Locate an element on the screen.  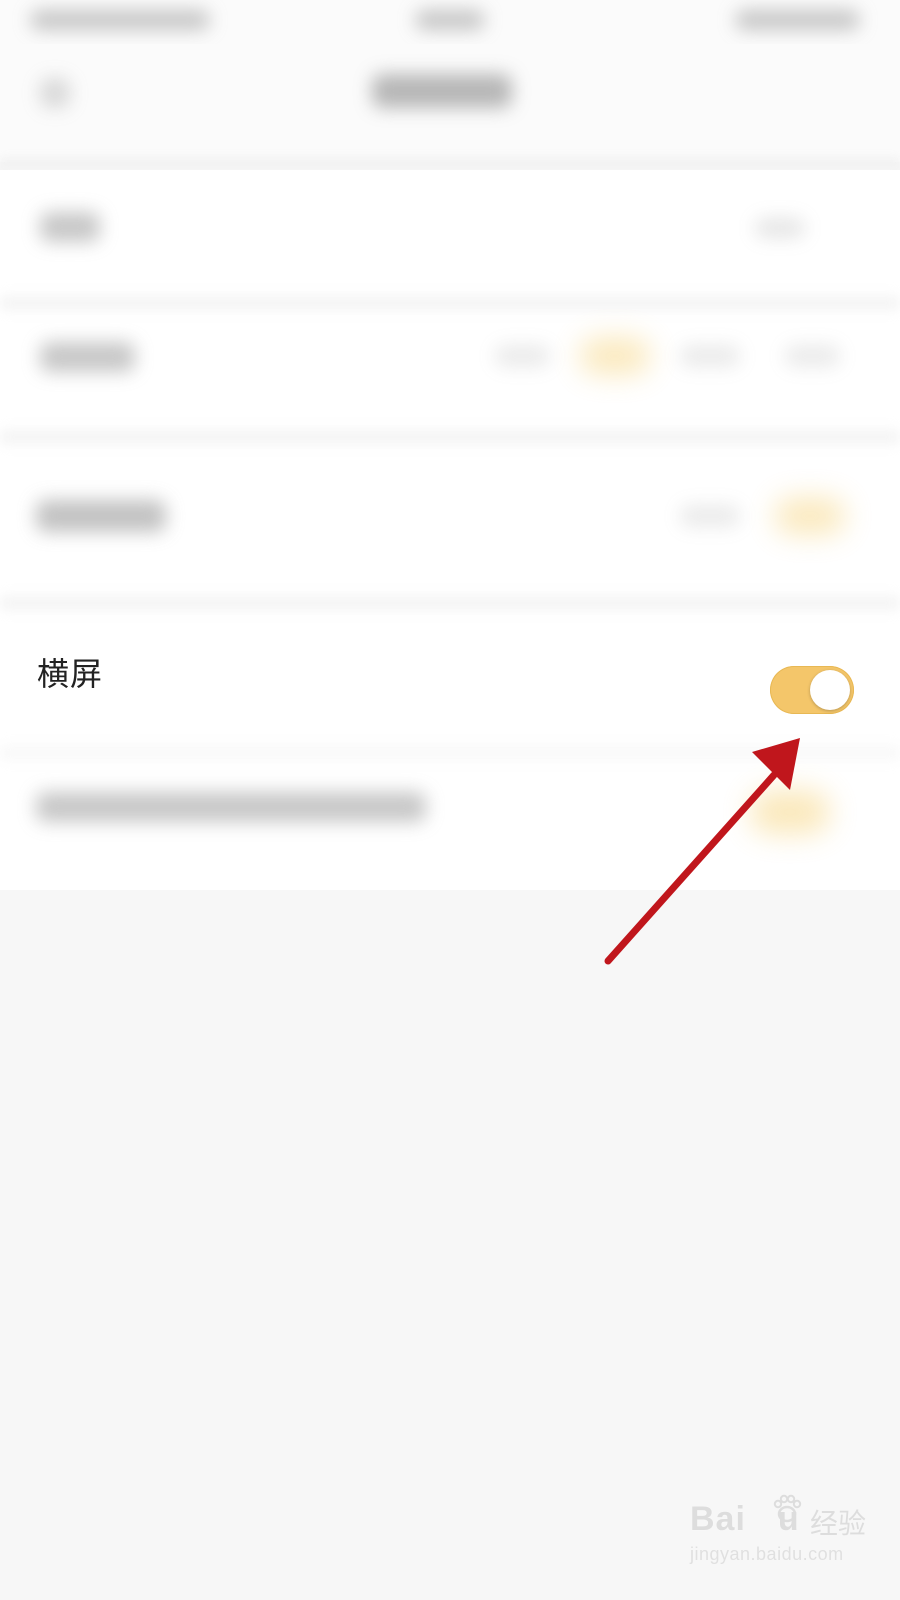
settings-row-3-label is located at coordinates (101, 516).